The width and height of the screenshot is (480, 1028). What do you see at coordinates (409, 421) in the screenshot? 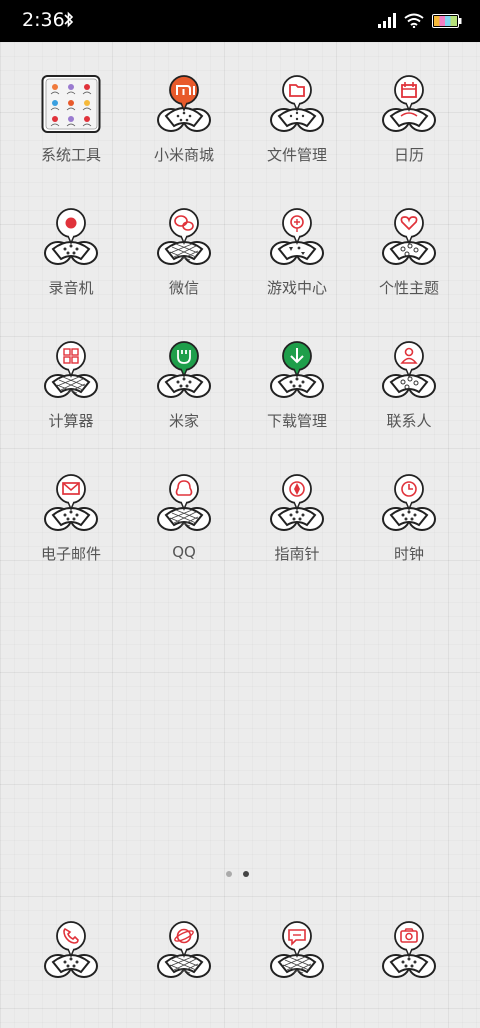
I see `app-label: 联系人` at bounding box center [409, 421].